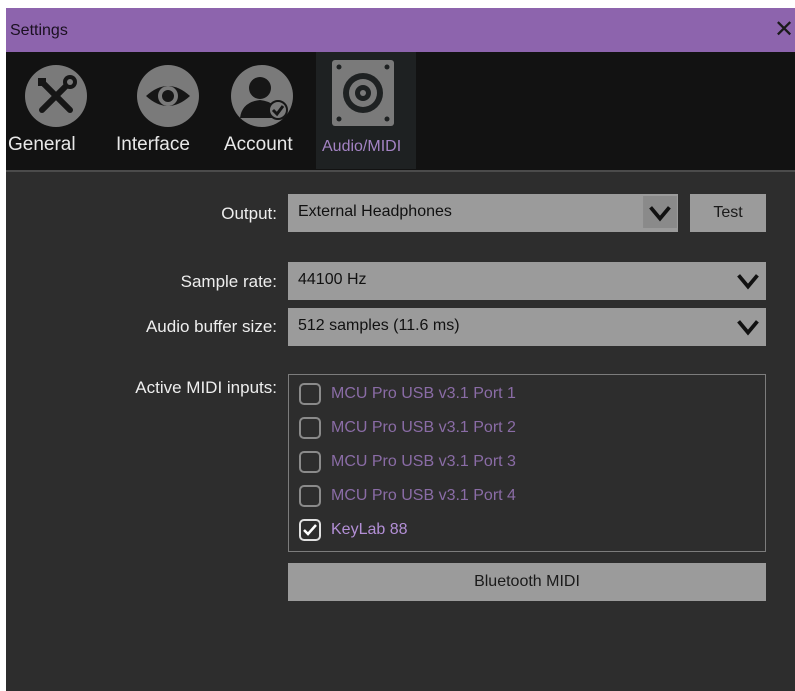 This screenshot has width=795, height=691. What do you see at coordinates (56, 96) in the screenshot?
I see `wrench-screwdriver-icon` at bounding box center [56, 96].